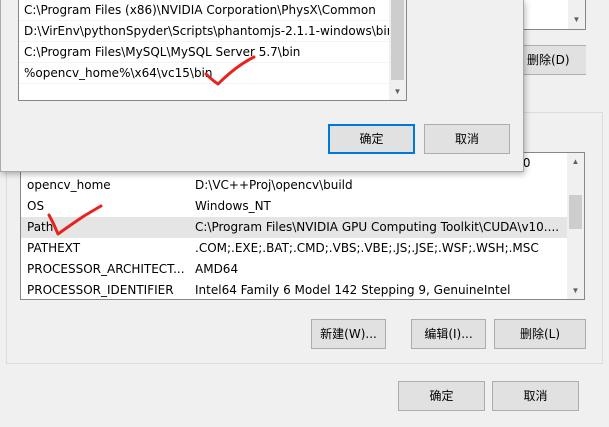  What do you see at coordinates (69, 185) in the screenshot?
I see `variable-name: opencv_home` at bounding box center [69, 185].